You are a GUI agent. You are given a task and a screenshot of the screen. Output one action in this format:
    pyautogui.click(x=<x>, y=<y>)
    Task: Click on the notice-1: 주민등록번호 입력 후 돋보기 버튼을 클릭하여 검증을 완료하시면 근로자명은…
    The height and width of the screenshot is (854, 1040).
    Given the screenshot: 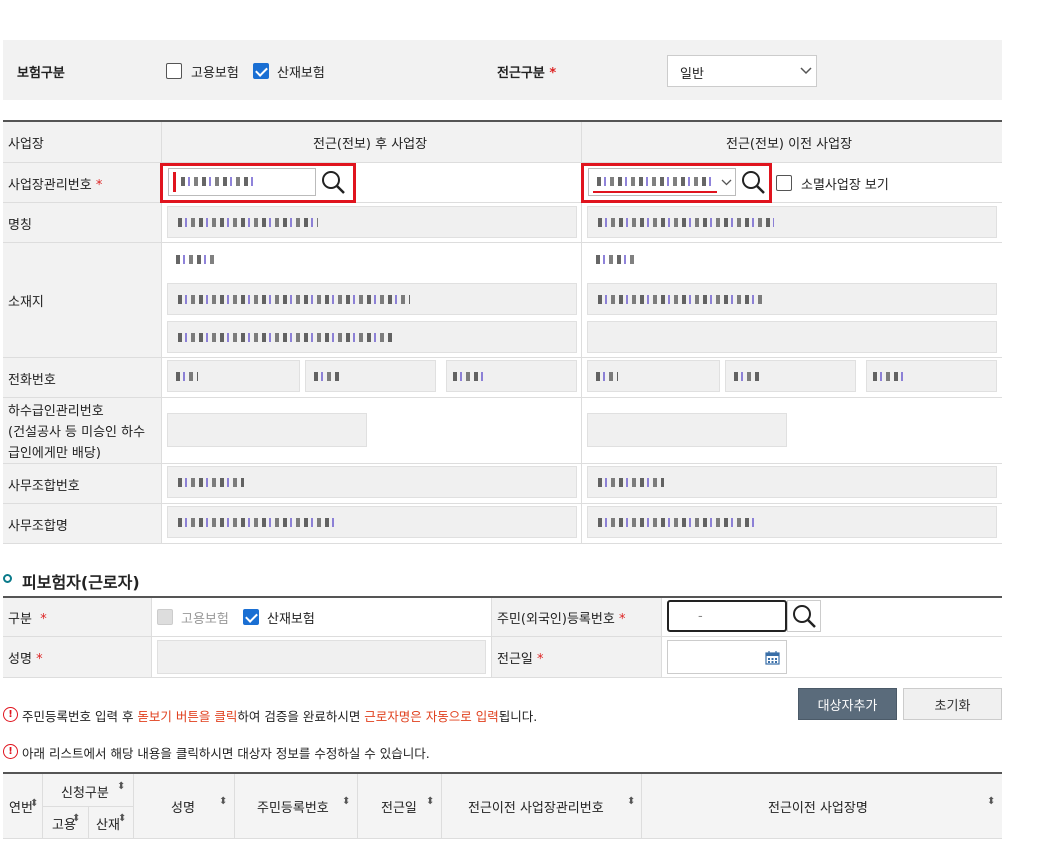 What is the action you would take?
    pyautogui.click(x=280, y=716)
    